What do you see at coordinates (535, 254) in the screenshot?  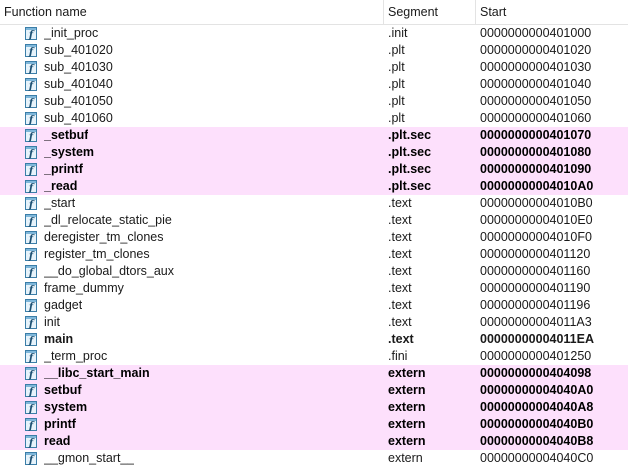 I see `start-address-cell: 0000000000401120` at bounding box center [535, 254].